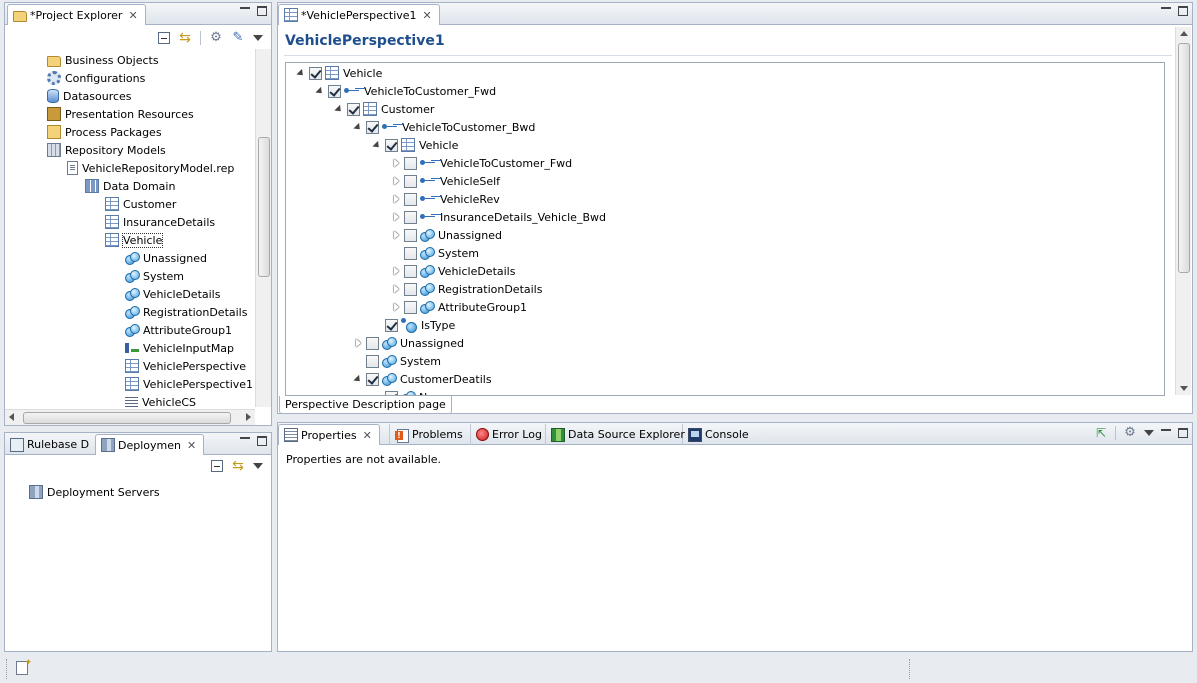 This screenshot has height=683, width=1197. What do you see at coordinates (1184, 33) in the screenshot?
I see `scroll-up-icon` at bounding box center [1184, 33].